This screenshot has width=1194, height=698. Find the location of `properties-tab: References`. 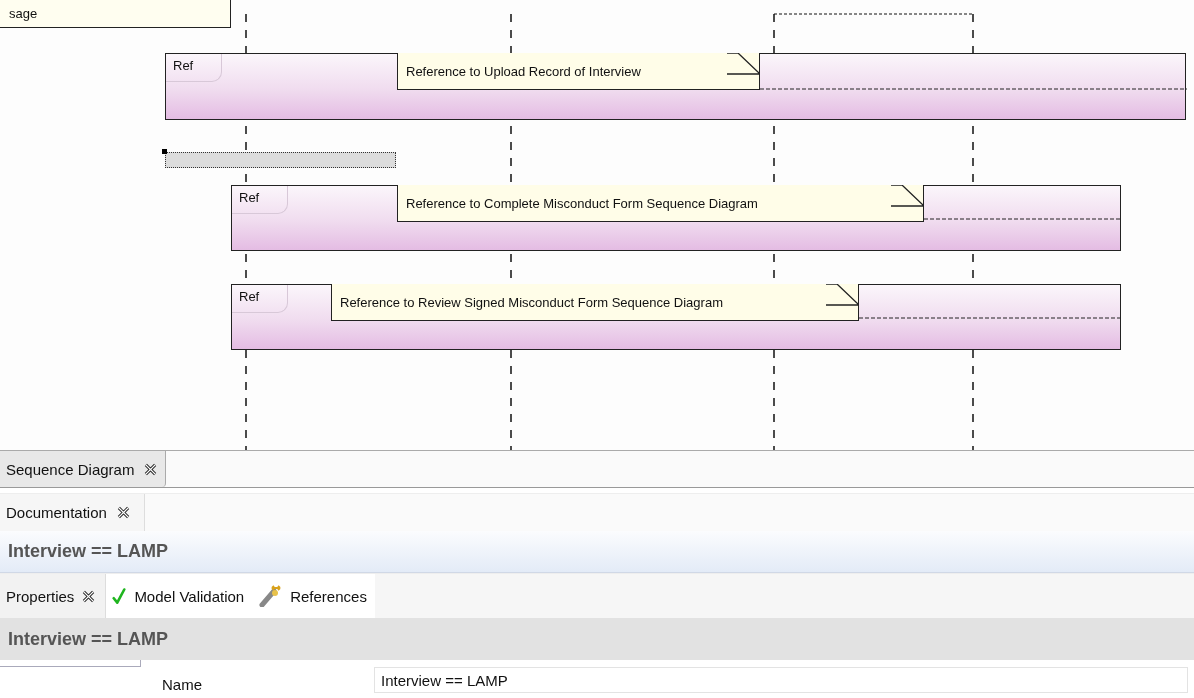

properties-tab: References is located at coordinates (313, 596).